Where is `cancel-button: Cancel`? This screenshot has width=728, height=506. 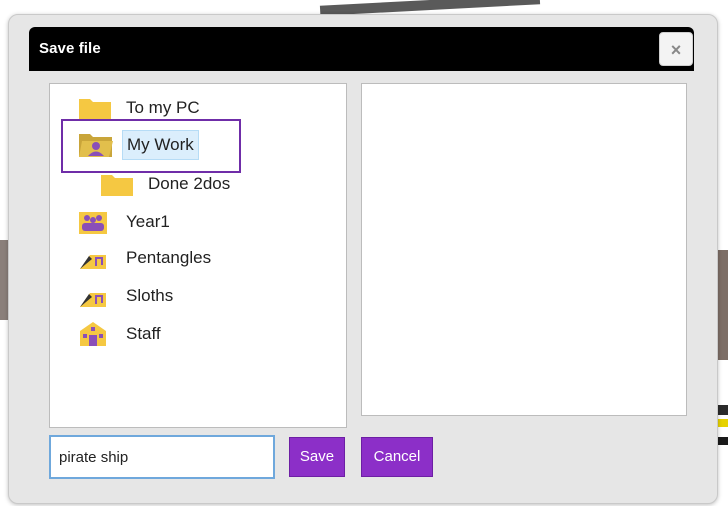
cancel-button: Cancel is located at coordinates (397, 457).